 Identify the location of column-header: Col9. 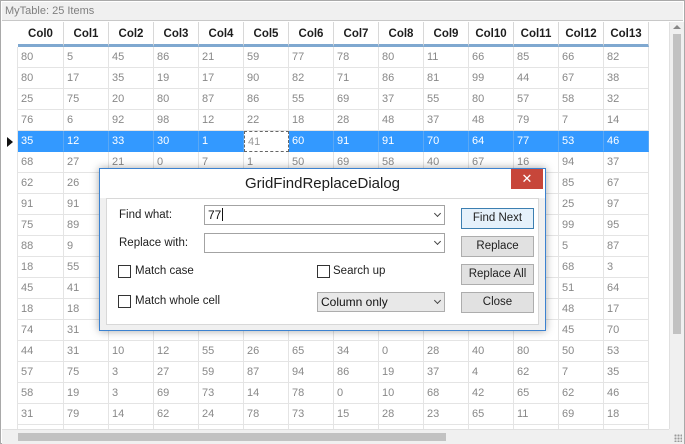
(446, 34).